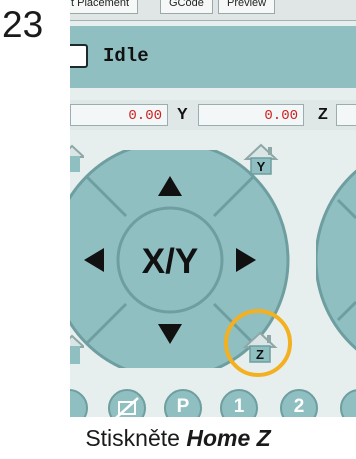 Image resolution: width=356 pixels, height=459 pixels. Describe the element at coordinates (251, 115) in the screenshot. I see `y-coordinate-field: 0.00` at that location.